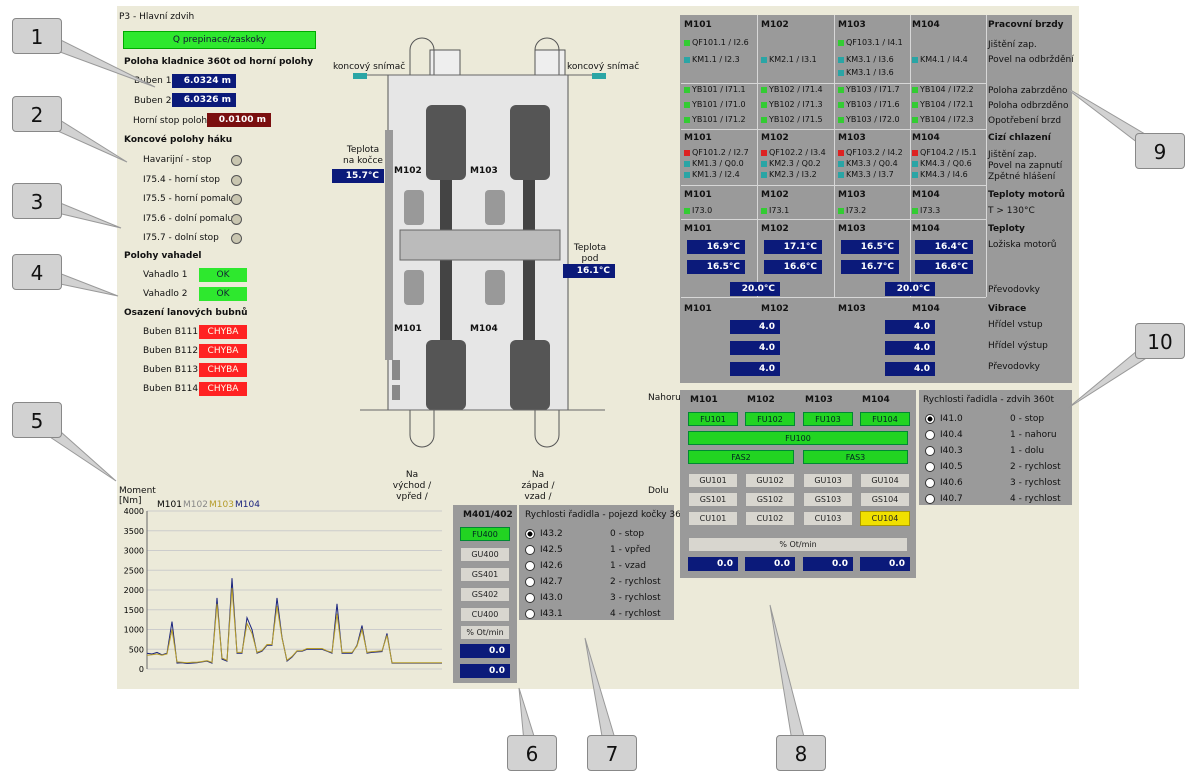 This screenshot has height=782, width=1200. I want to click on callout-7: 7, so click(612, 753).